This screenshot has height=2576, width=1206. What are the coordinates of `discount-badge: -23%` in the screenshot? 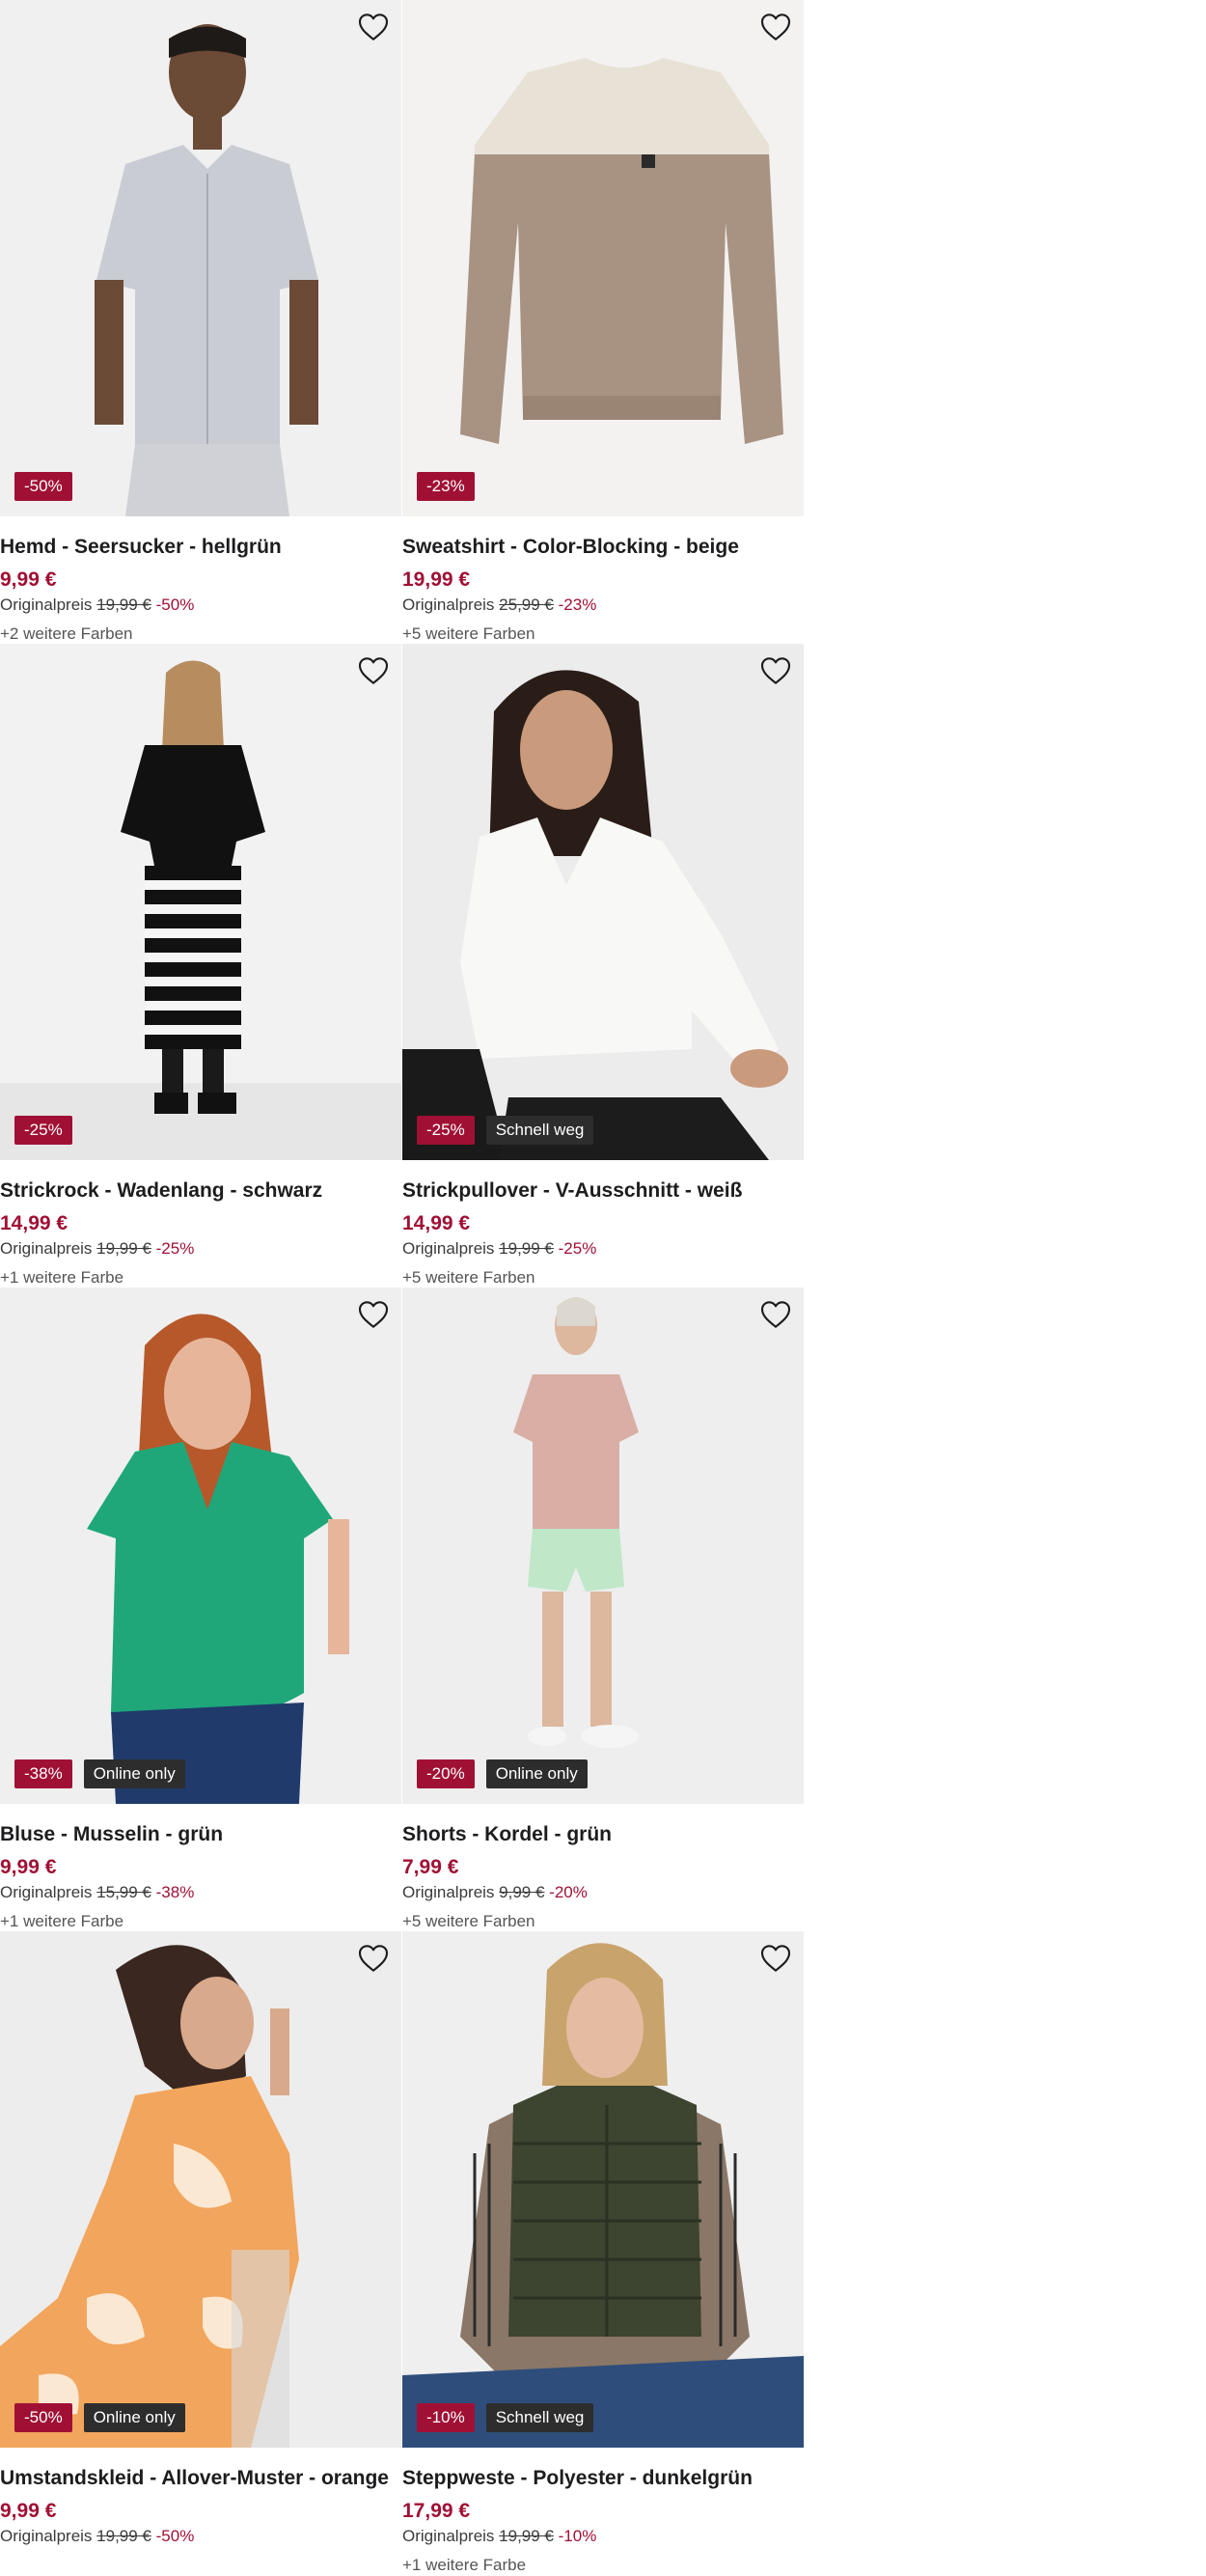 It's located at (446, 486).